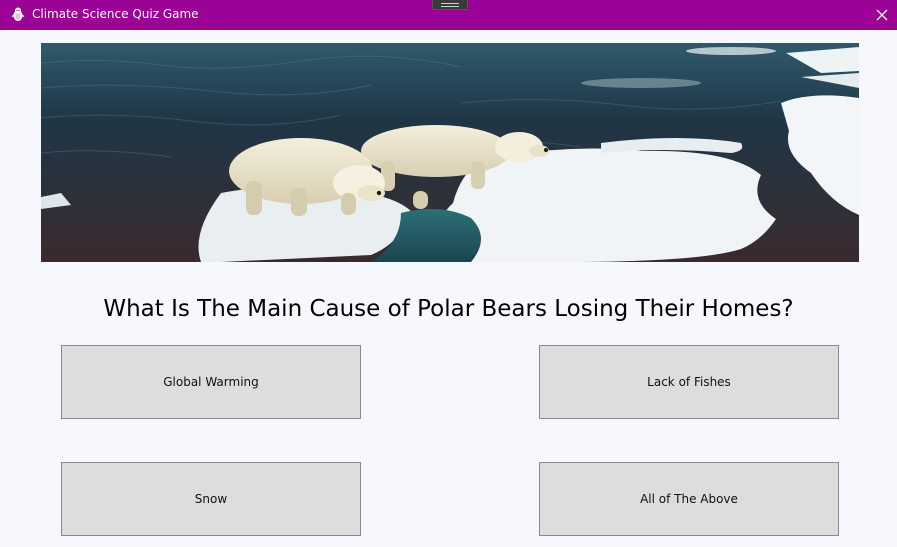 The width and height of the screenshot is (897, 547). I want to click on answer-button-d: All of The Above, so click(689, 499).